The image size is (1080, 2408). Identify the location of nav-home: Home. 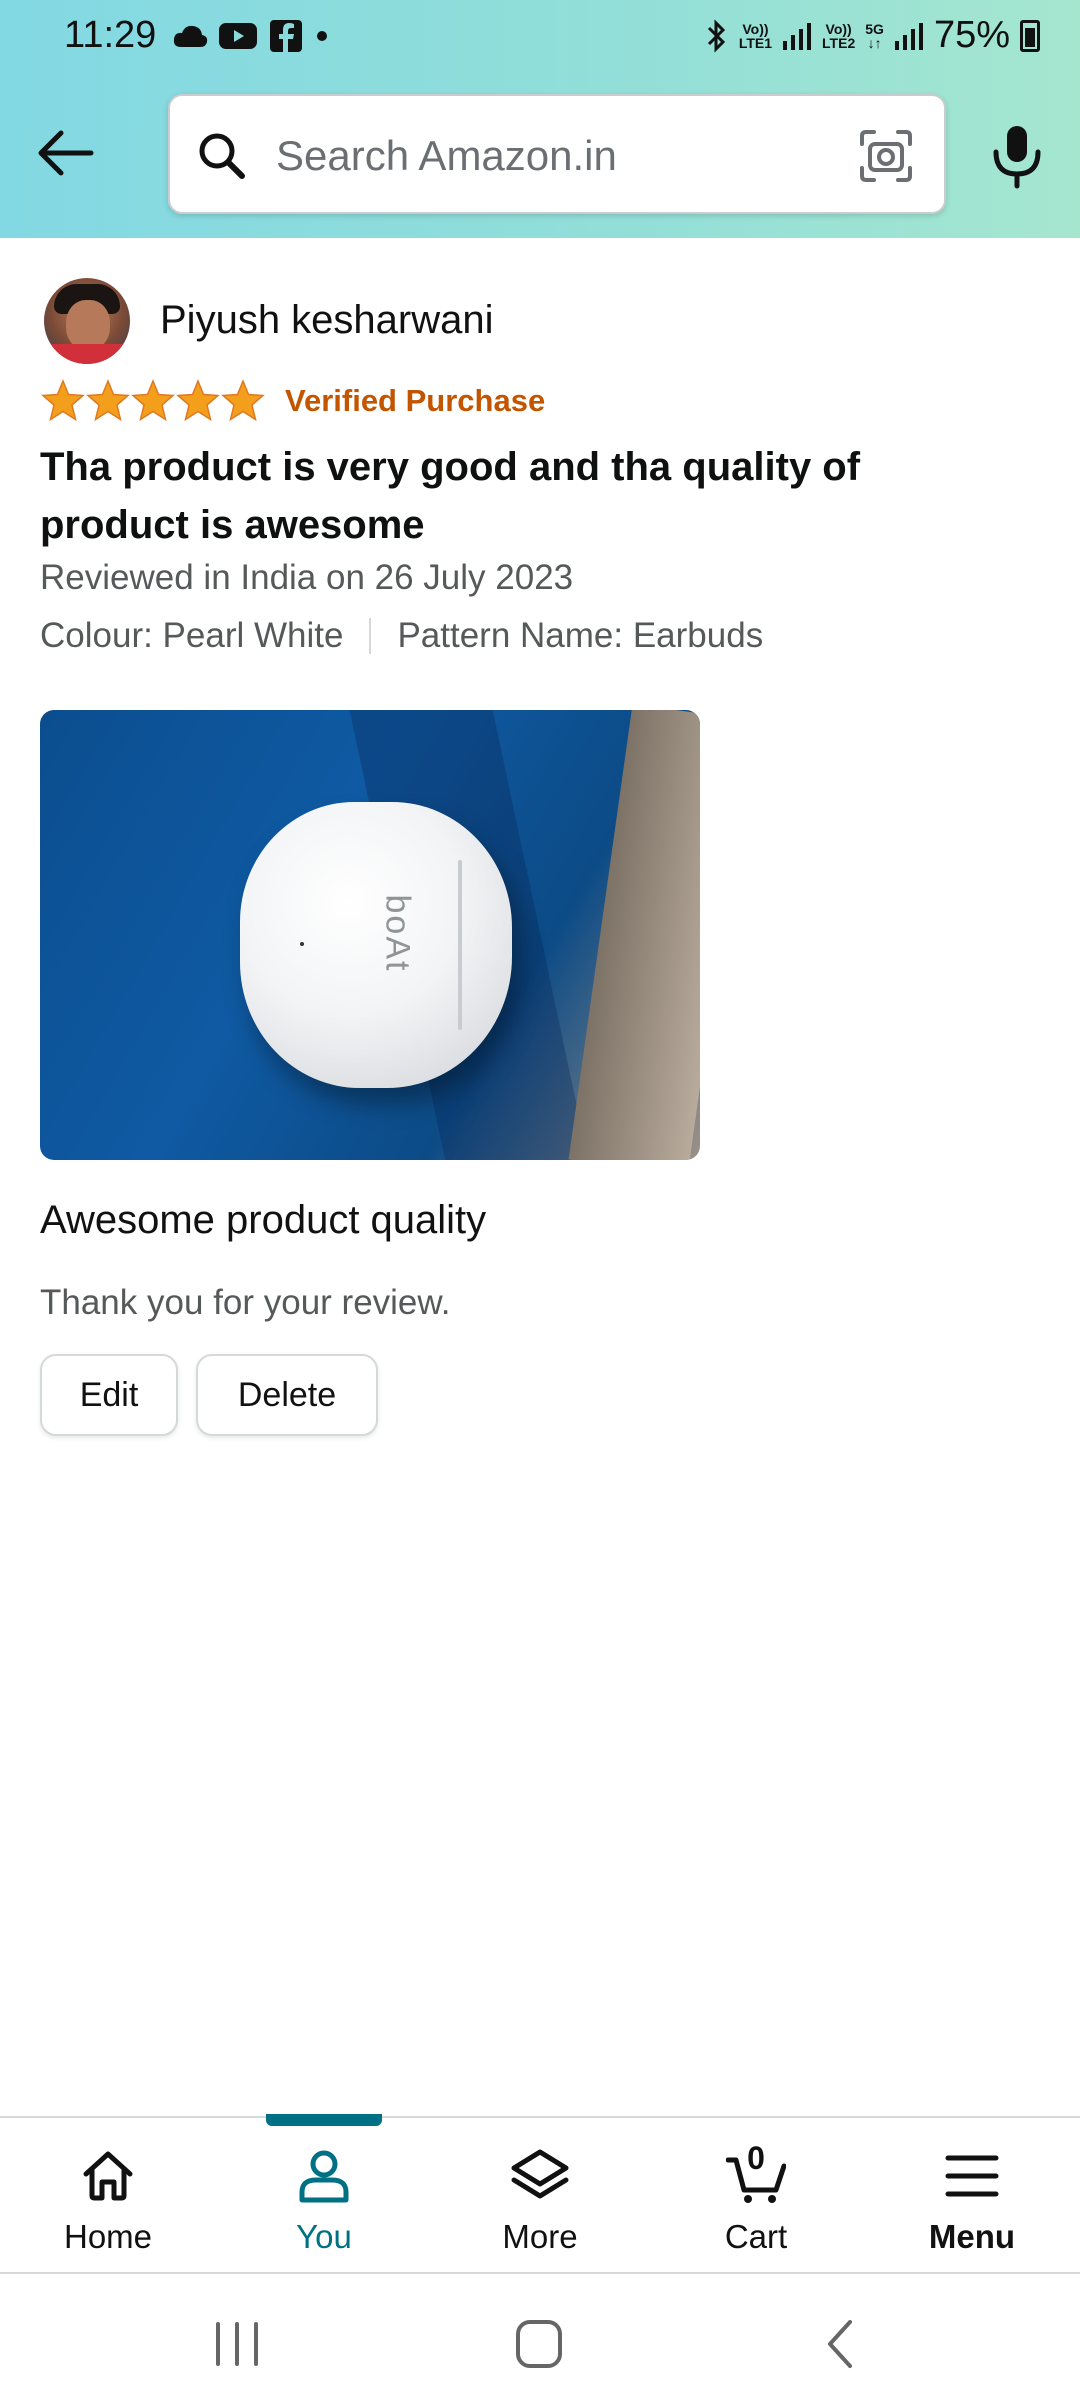
(108, 2197).